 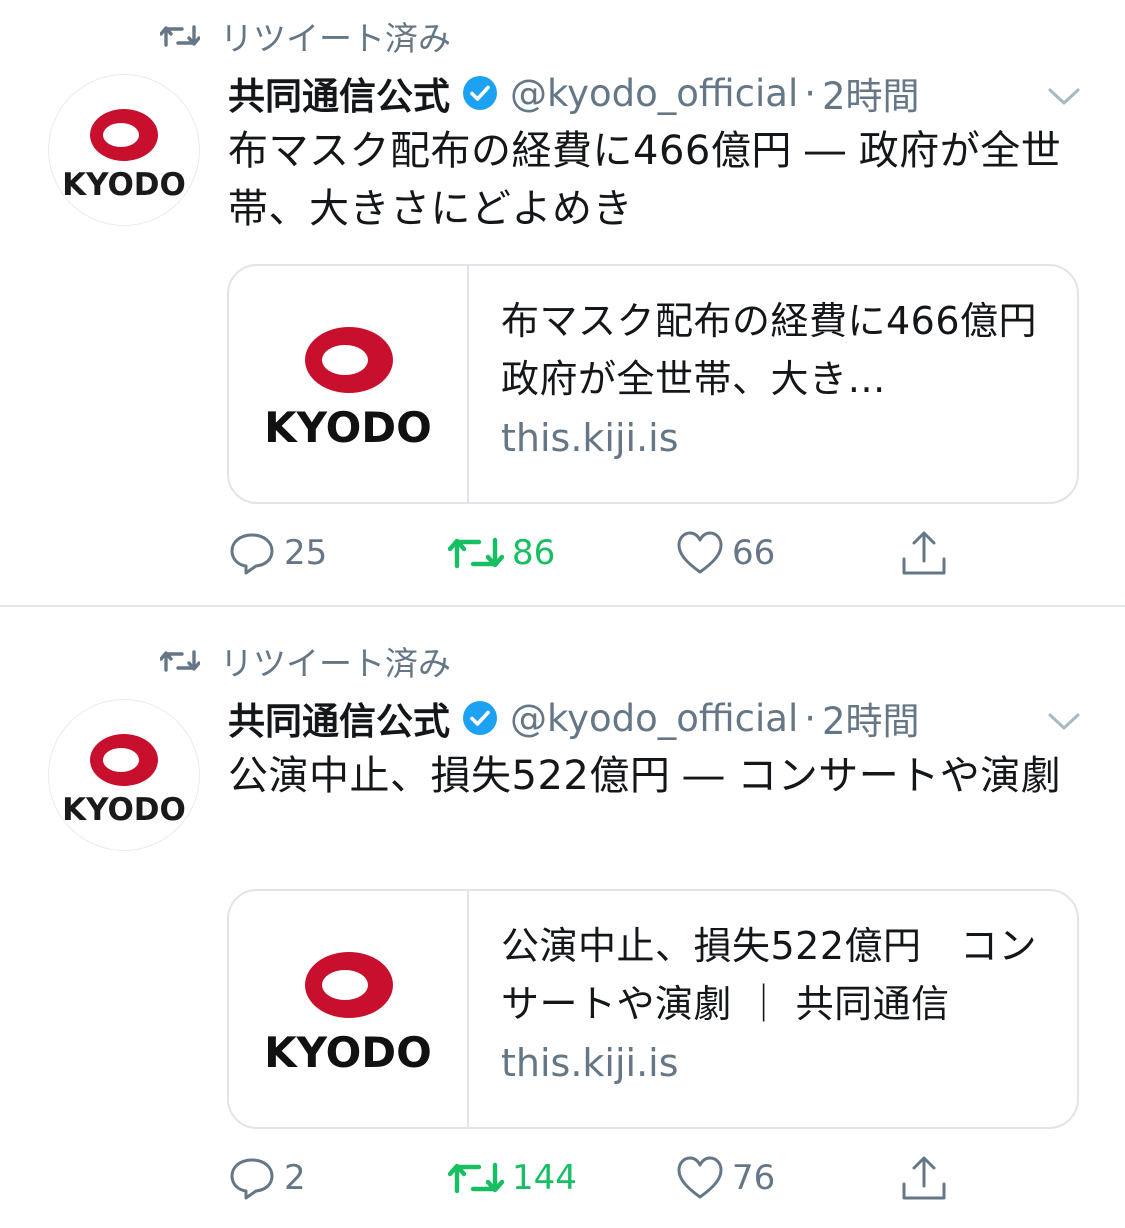 I want to click on like-count: 76, so click(x=754, y=1178).